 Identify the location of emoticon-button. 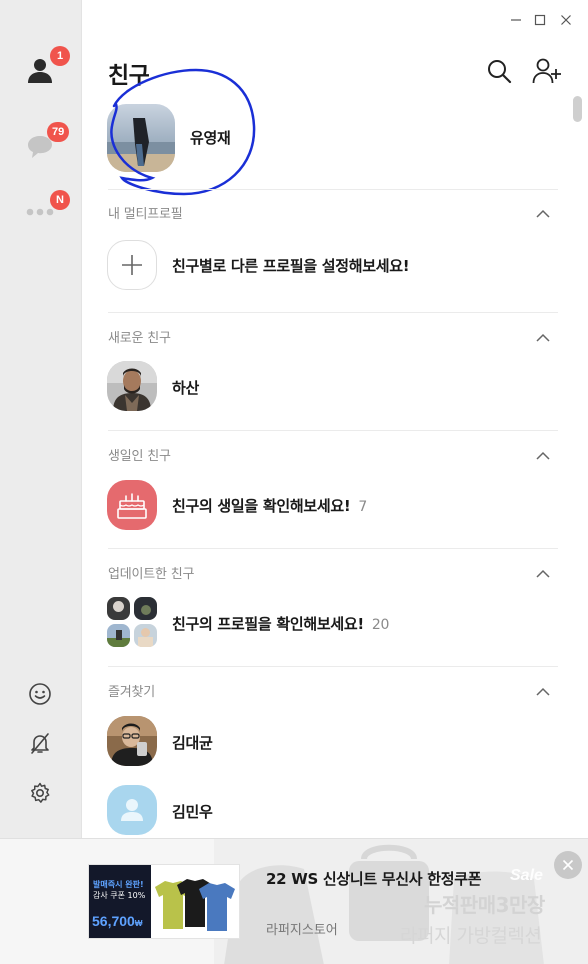
(40, 694).